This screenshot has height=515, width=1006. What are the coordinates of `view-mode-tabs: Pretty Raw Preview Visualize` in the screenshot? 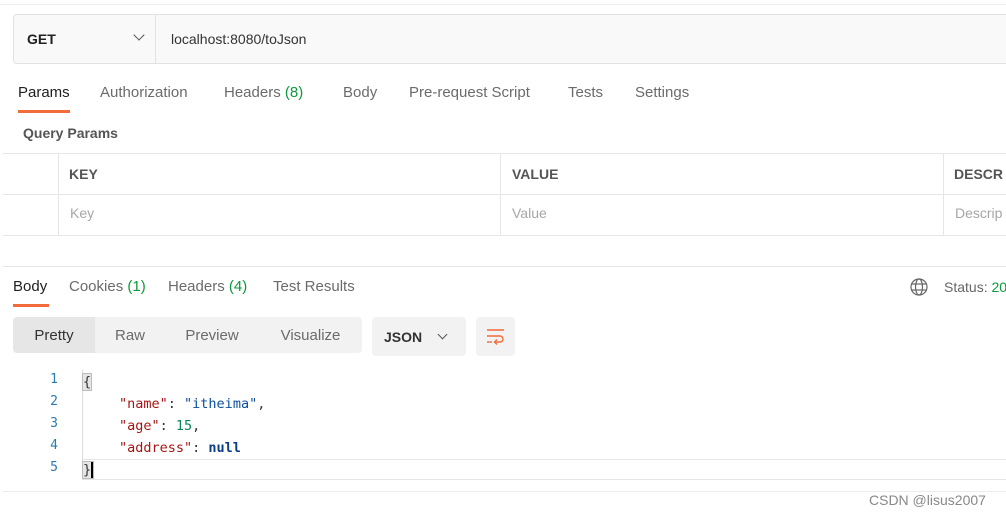 It's located at (187, 335).